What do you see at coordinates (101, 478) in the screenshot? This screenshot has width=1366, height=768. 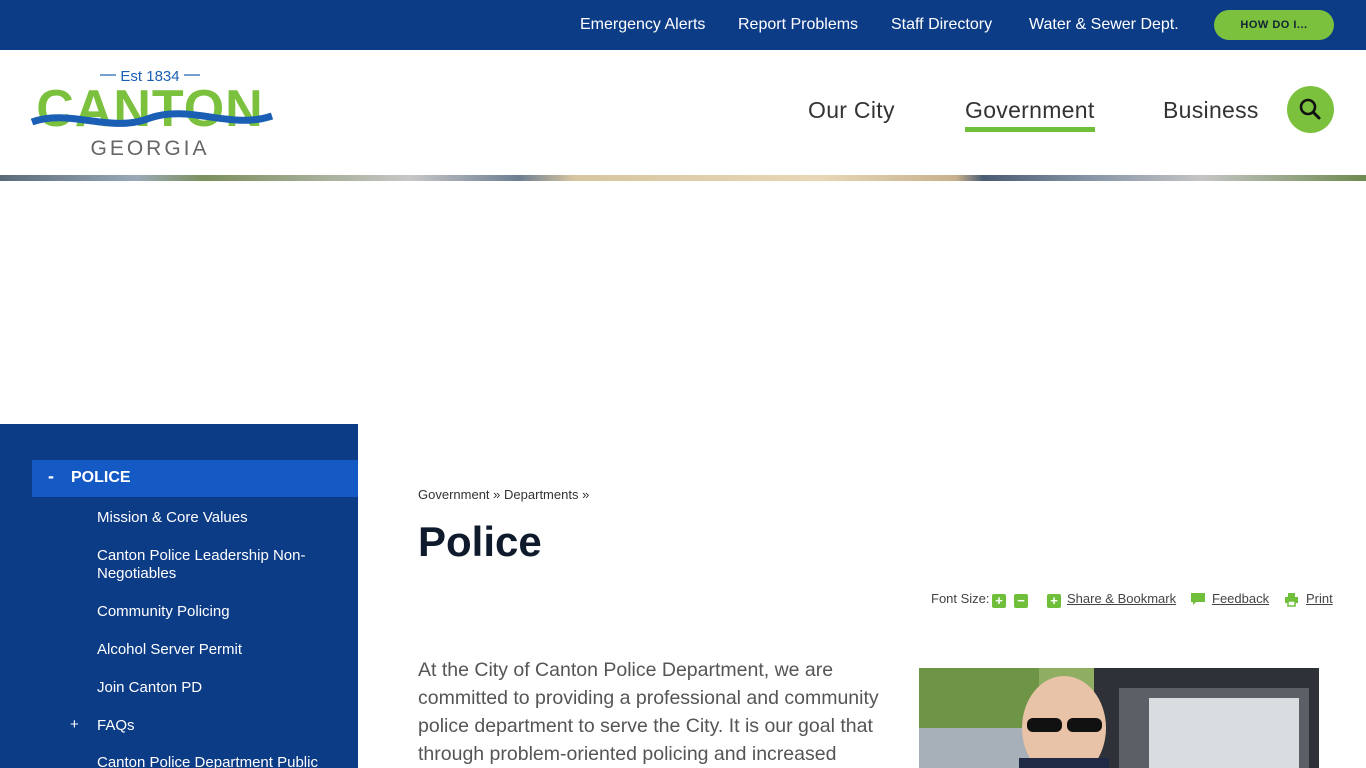 I see `sidebar-title: POLICE` at bounding box center [101, 478].